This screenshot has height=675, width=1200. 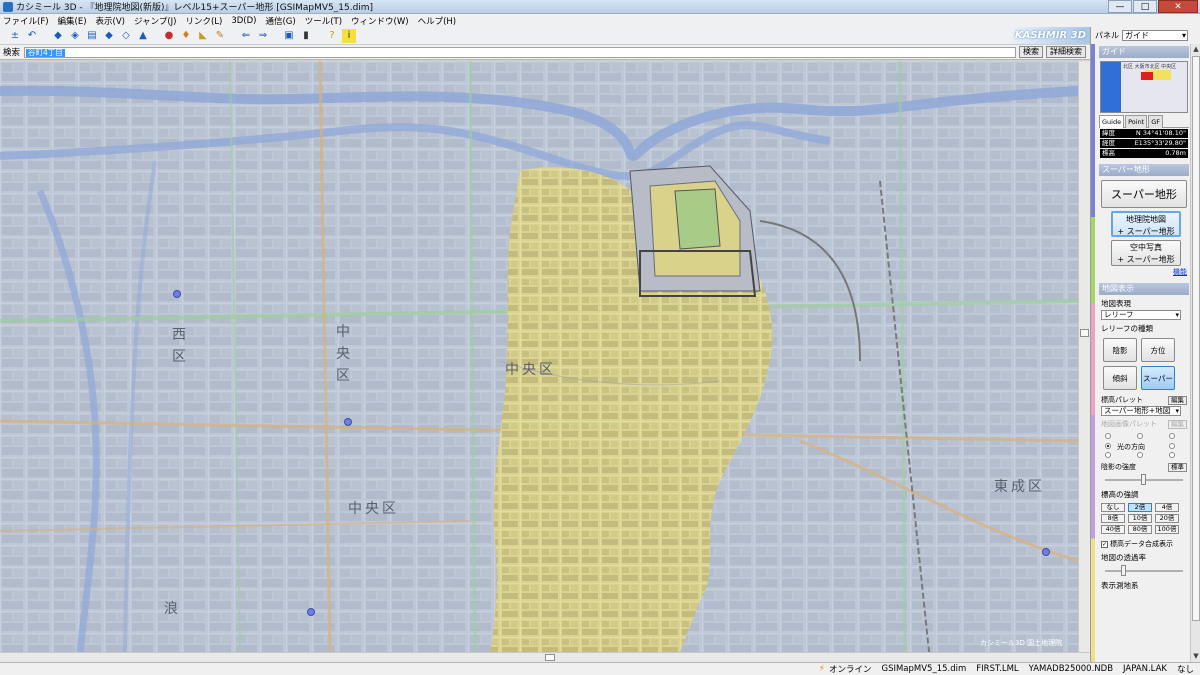 I want to click on waypoint-icon: ●, so click(x=169, y=36).